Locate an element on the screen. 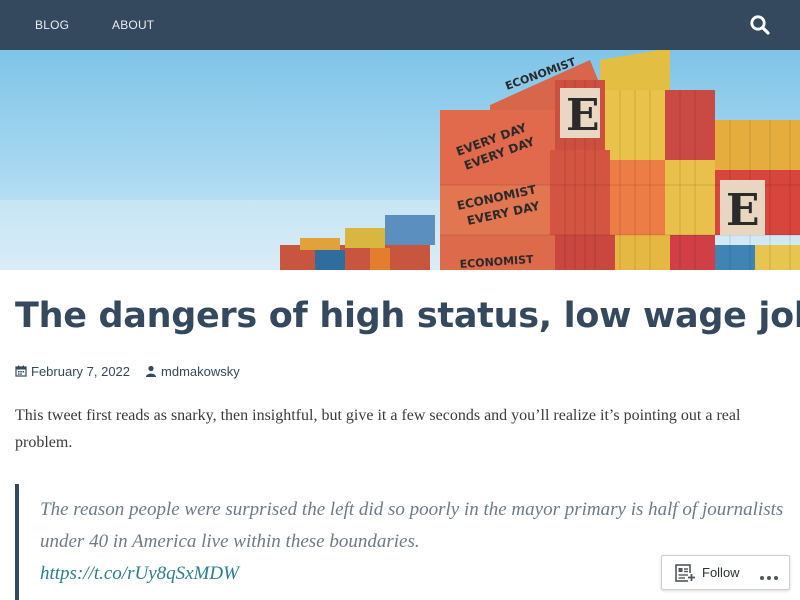 This screenshot has width=800, height=600. nav-item-about: ABOUT is located at coordinates (133, 25).